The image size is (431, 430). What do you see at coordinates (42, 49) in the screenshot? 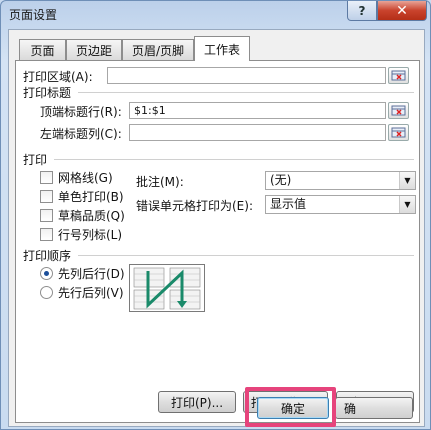
I see `tab-page: 页面` at bounding box center [42, 49].